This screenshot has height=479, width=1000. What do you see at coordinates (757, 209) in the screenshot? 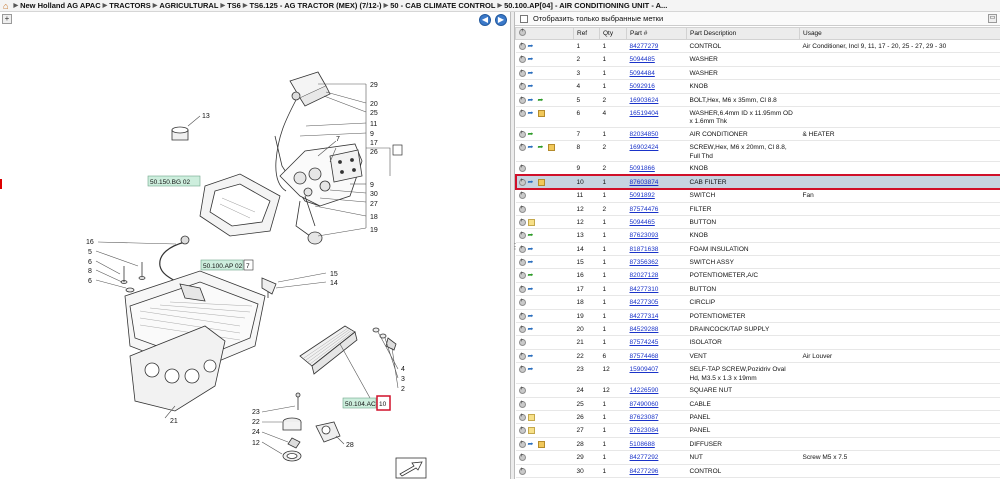
I see `table-row: 12287574476 FILTER` at bounding box center [757, 209].